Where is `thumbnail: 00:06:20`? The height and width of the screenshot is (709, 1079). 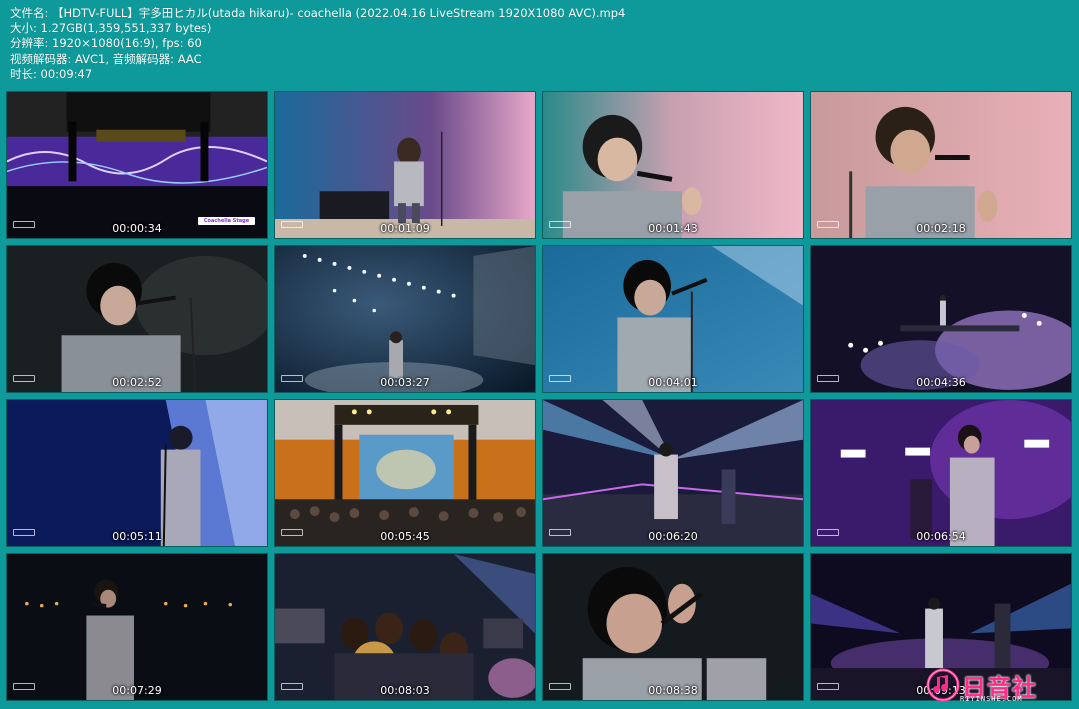
thumbnail: 00:06:20 is located at coordinates (673, 473).